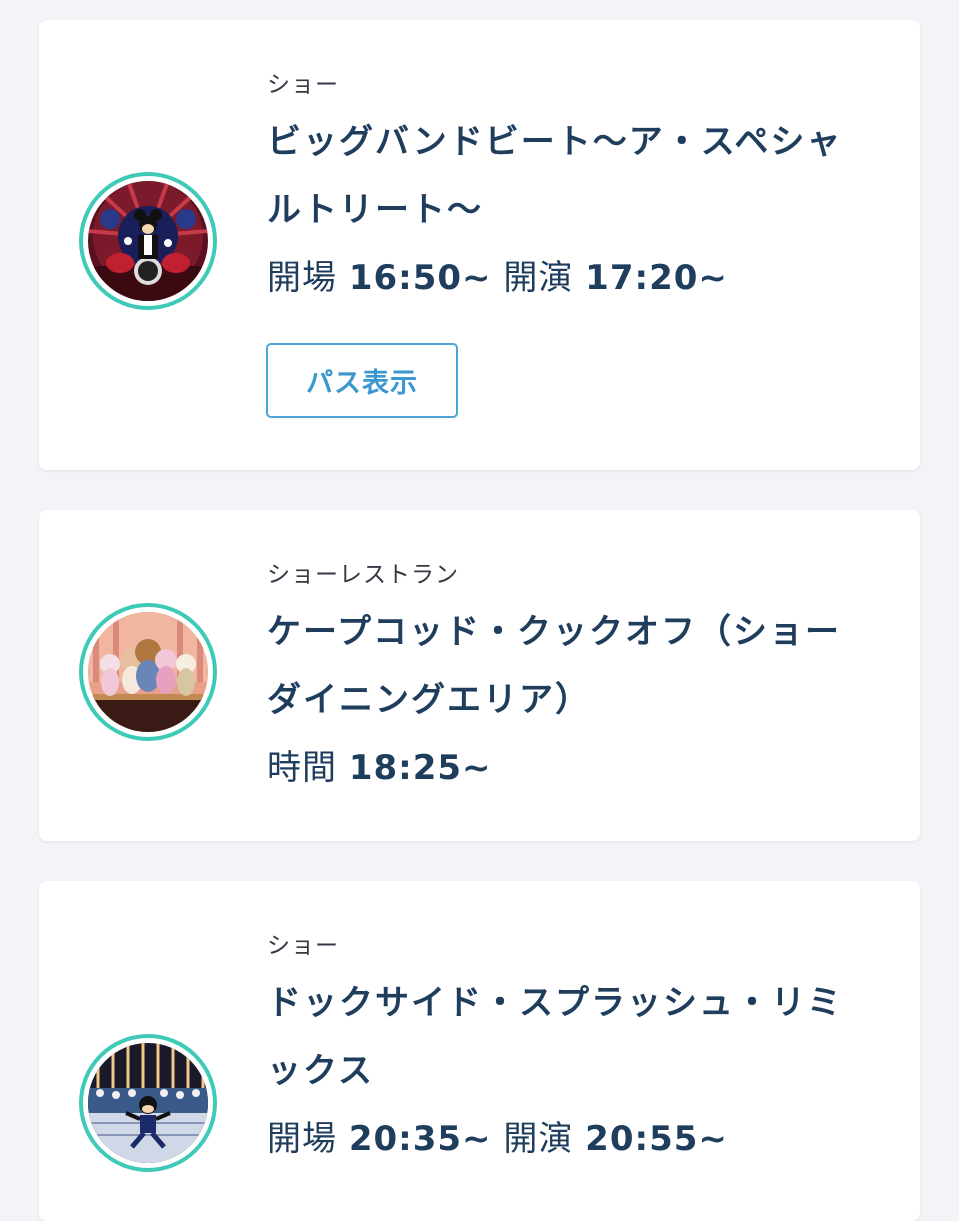  I want to click on title-line-1: ビッグバンドビート〜ア・スペシャ, so click(555, 142).